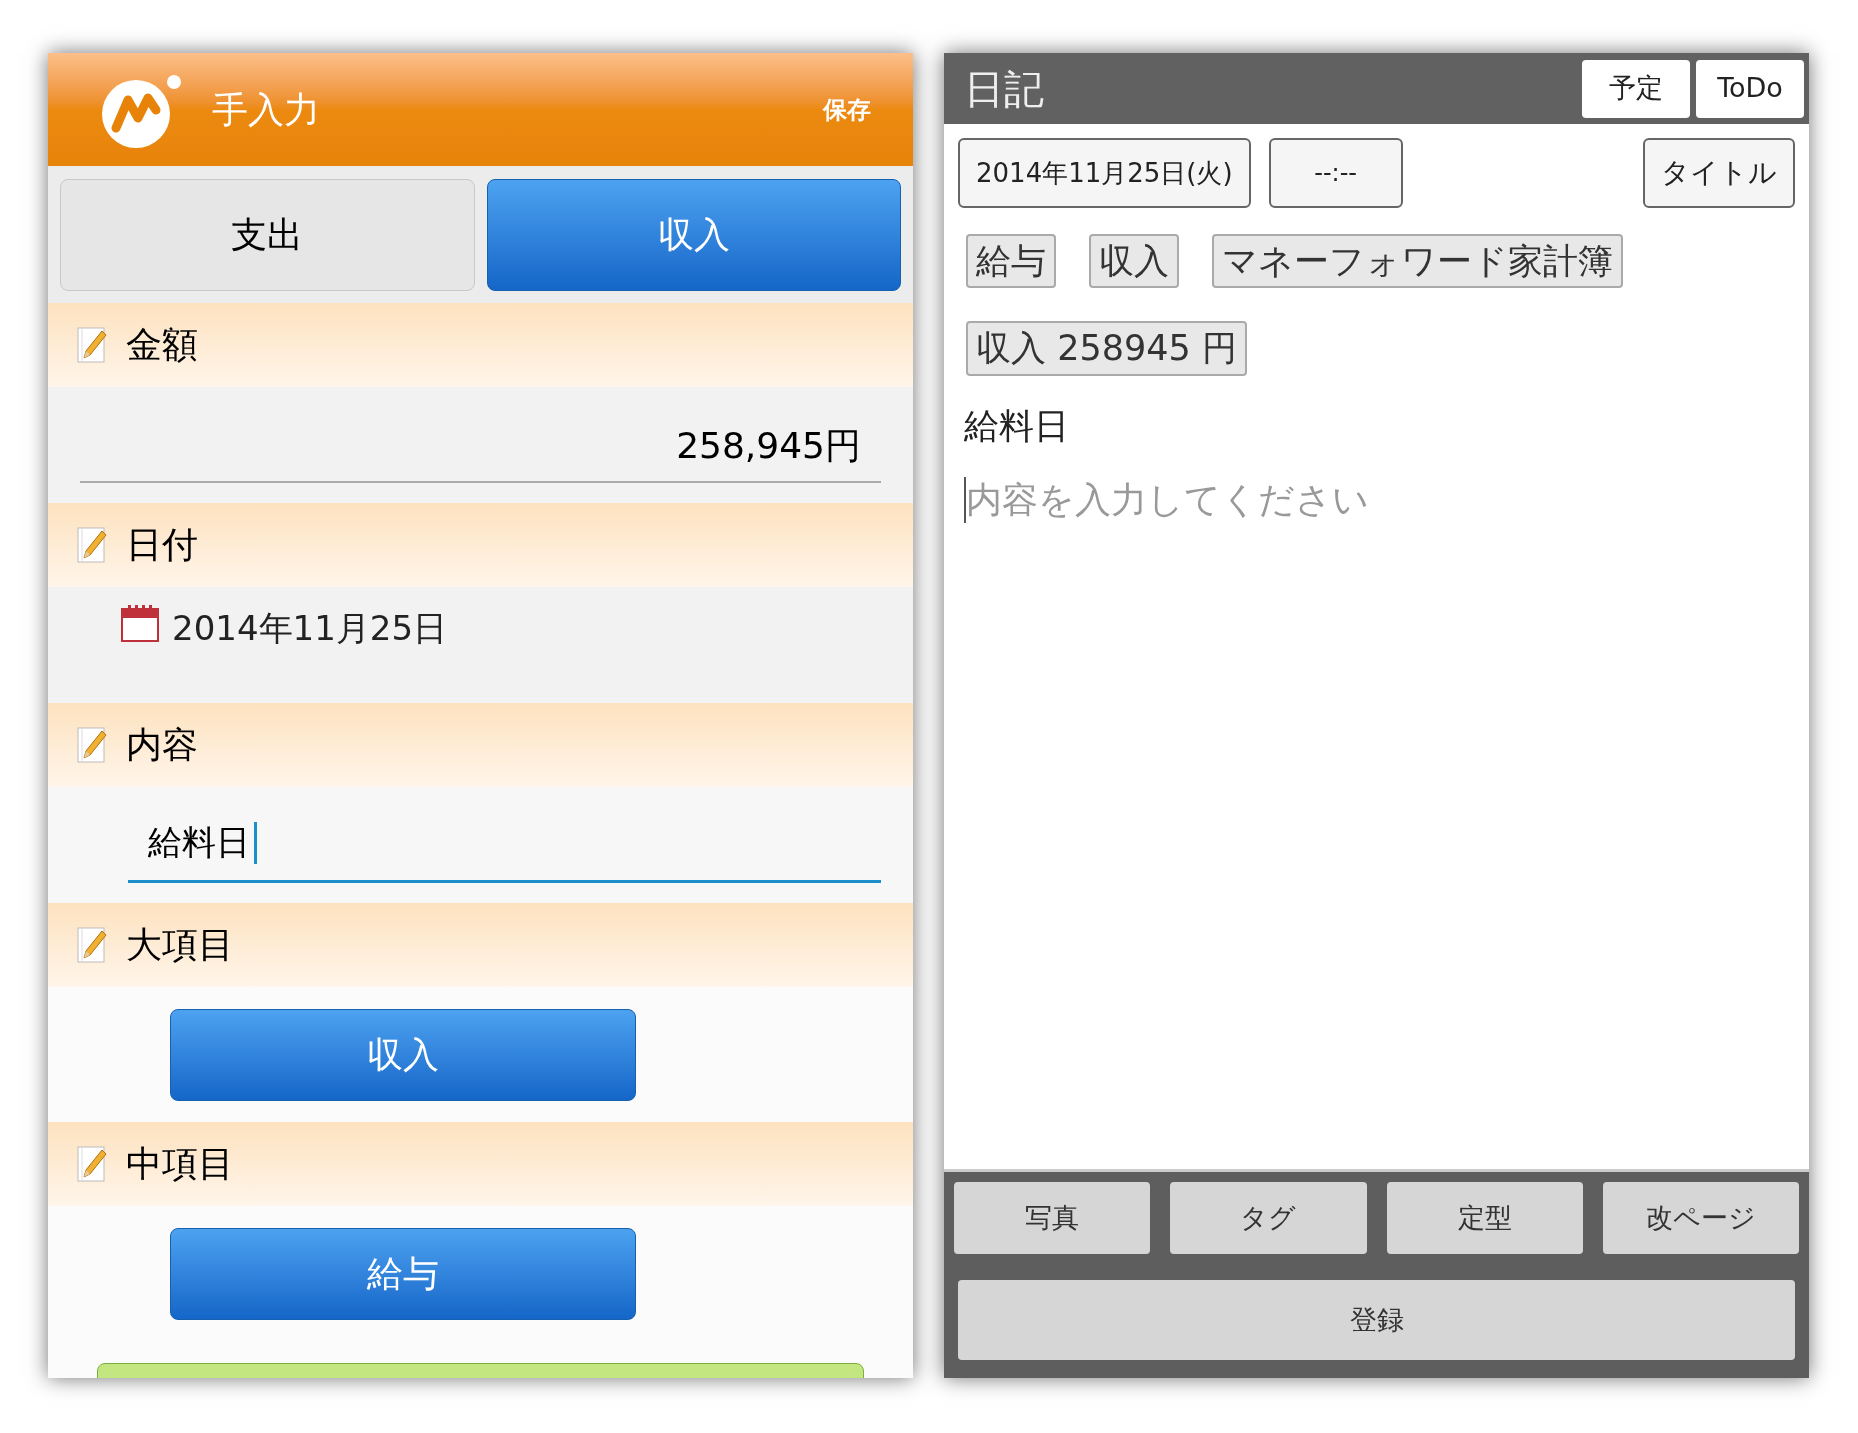 This screenshot has width=1858, height=1433. I want to click on category-button: 給与, so click(403, 1273).